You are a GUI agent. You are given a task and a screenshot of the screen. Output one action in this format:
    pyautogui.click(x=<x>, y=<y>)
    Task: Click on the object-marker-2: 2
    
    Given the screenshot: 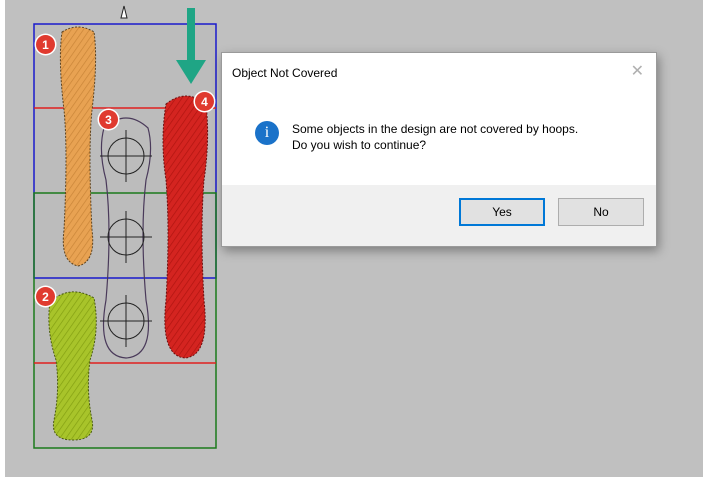 What is the action you would take?
    pyautogui.click(x=45, y=296)
    